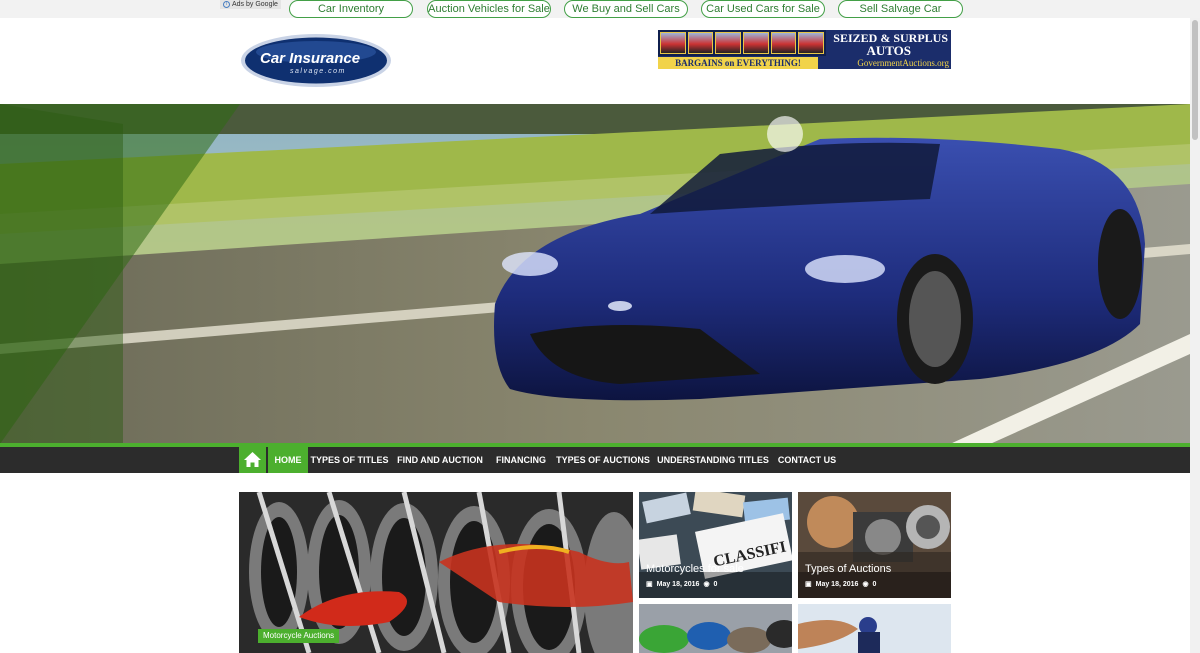  What do you see at coordinates (715, 628) in the screenshot?
I see `post-tile-motorcycle-row` at bounding box center [715, 628].